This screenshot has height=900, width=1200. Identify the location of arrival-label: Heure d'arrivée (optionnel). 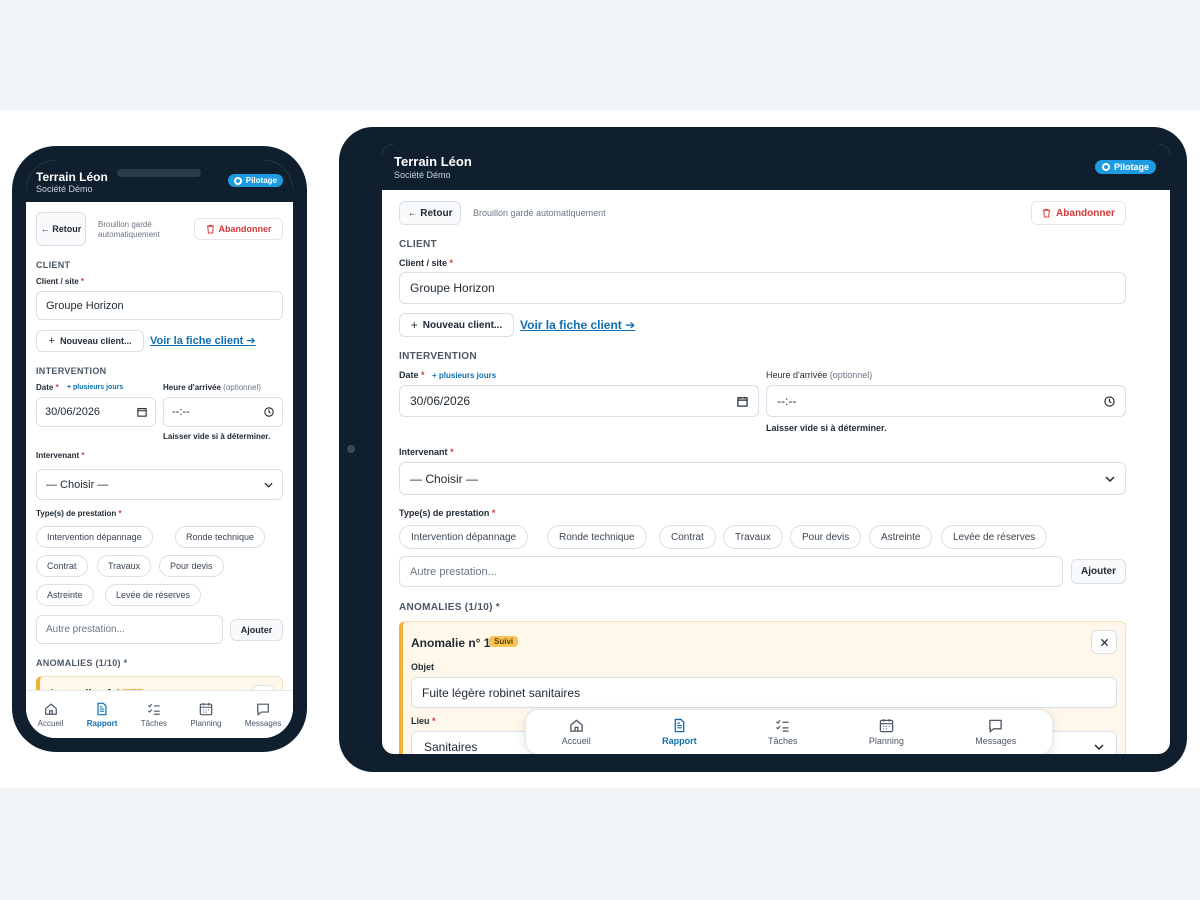
(819, 375).